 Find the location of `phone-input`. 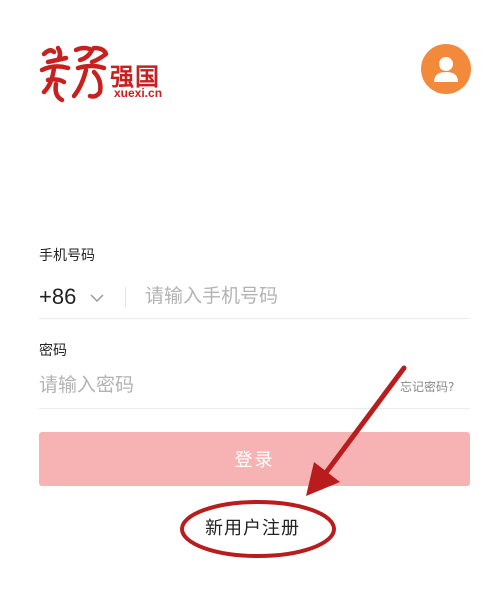

phone-input is located at coordinates (305, 296).